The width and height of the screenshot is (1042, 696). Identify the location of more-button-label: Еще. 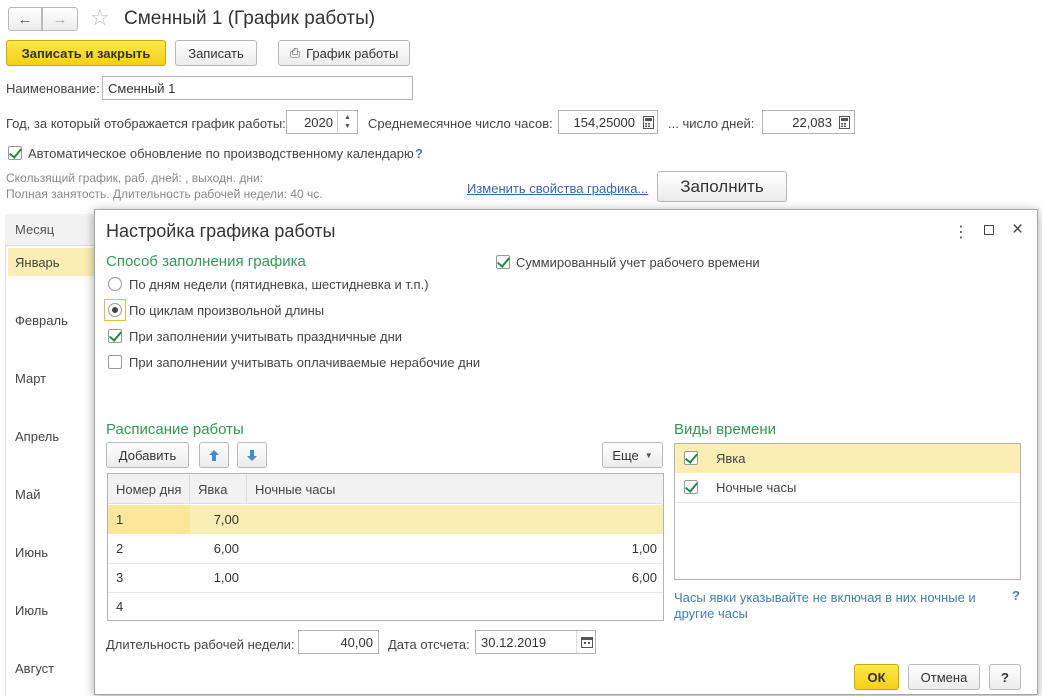
(625, 455).